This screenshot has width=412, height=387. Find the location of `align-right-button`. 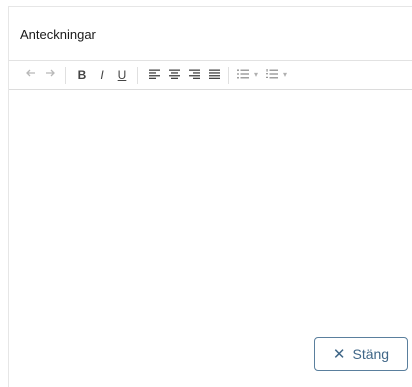

align-right-button is located at coordinates (194, 75).